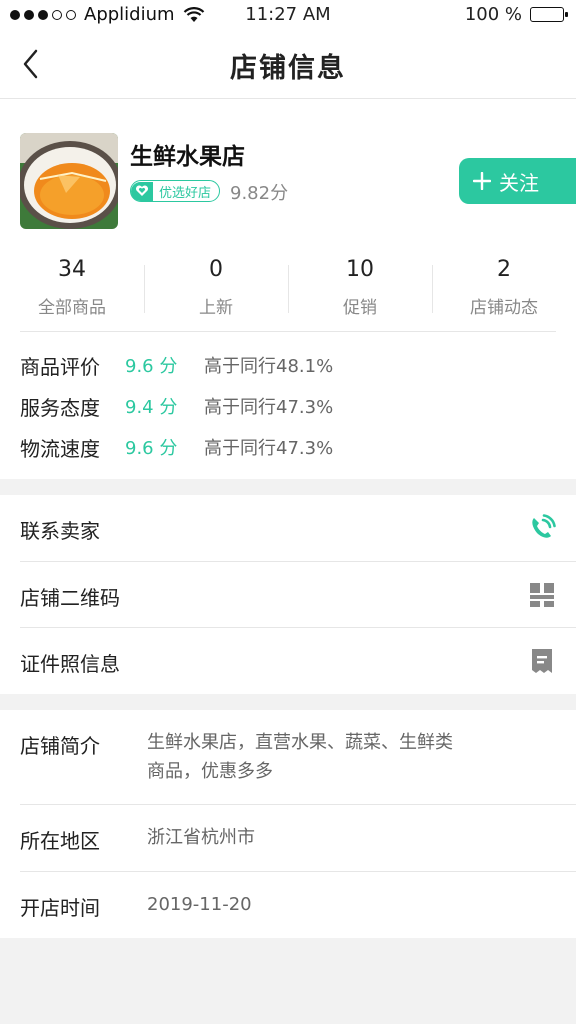  Describe the element at coordinates (482, 181) in the screenshot. I see `plus-icon` at that location.